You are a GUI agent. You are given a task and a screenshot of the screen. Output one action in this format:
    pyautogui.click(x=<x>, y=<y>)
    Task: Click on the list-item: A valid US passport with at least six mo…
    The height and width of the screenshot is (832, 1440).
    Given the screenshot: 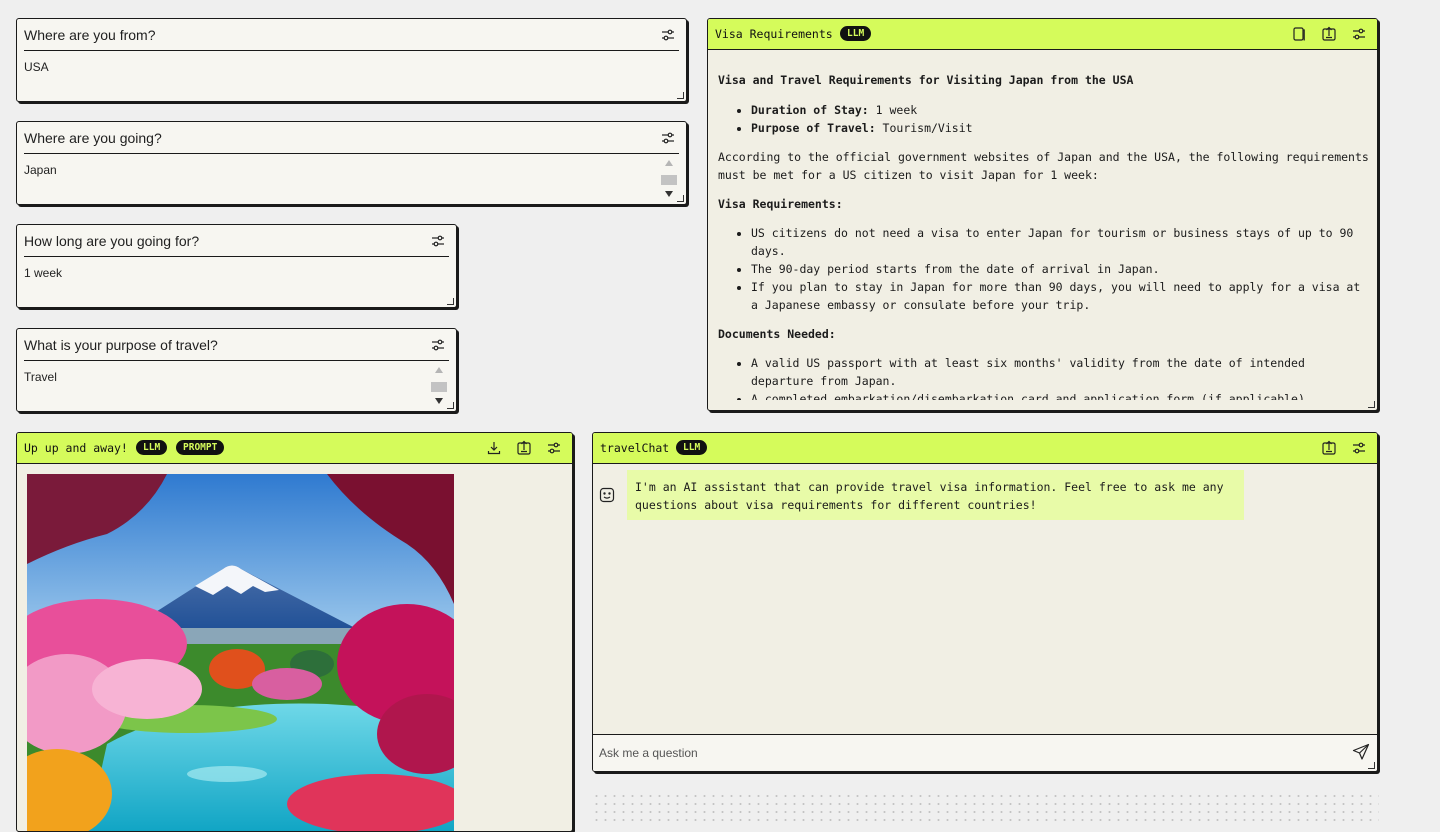 What is the action you would take?
    pyautogui.click(x=1060, y=372)
    